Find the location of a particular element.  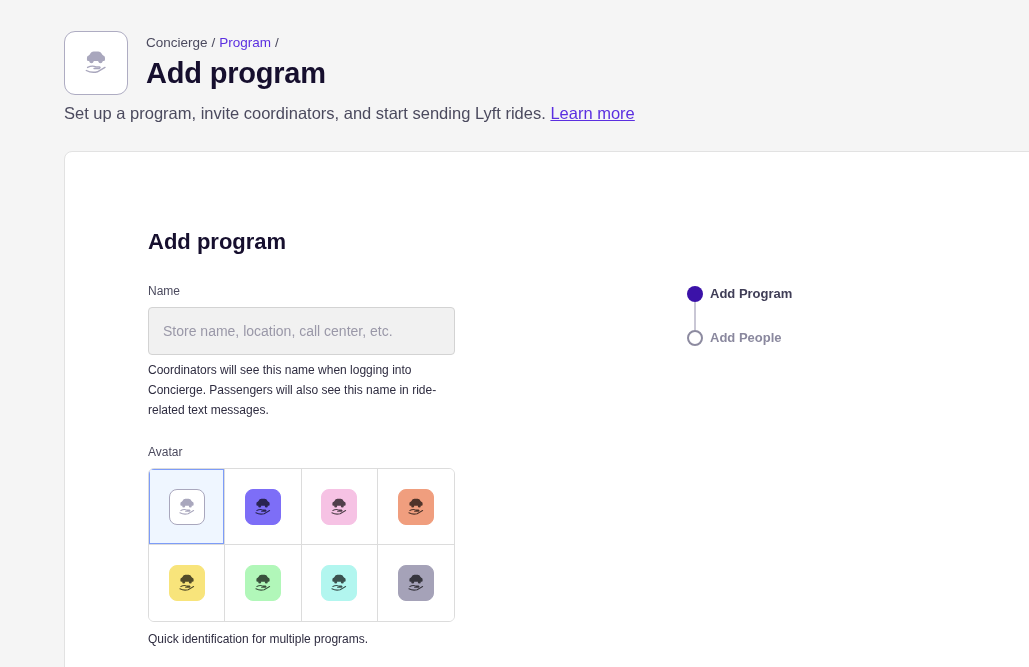

step-label: Add Program is located at coordinates (751, 294).